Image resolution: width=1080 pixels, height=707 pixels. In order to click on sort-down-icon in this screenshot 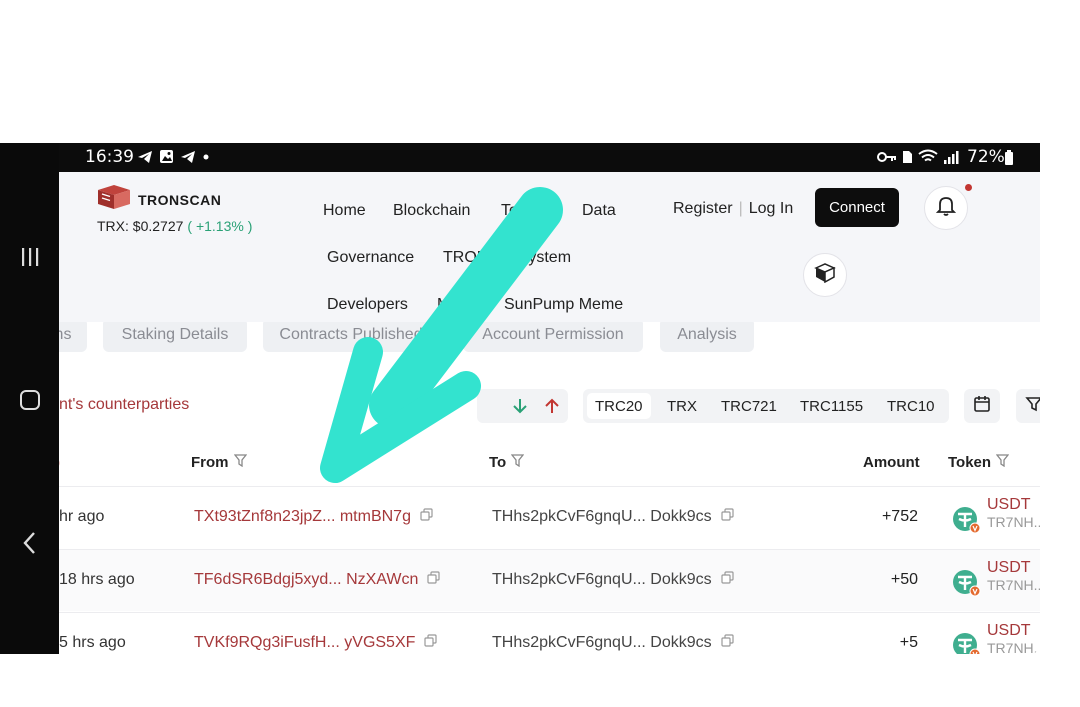, I will do `click(520, 408)`.